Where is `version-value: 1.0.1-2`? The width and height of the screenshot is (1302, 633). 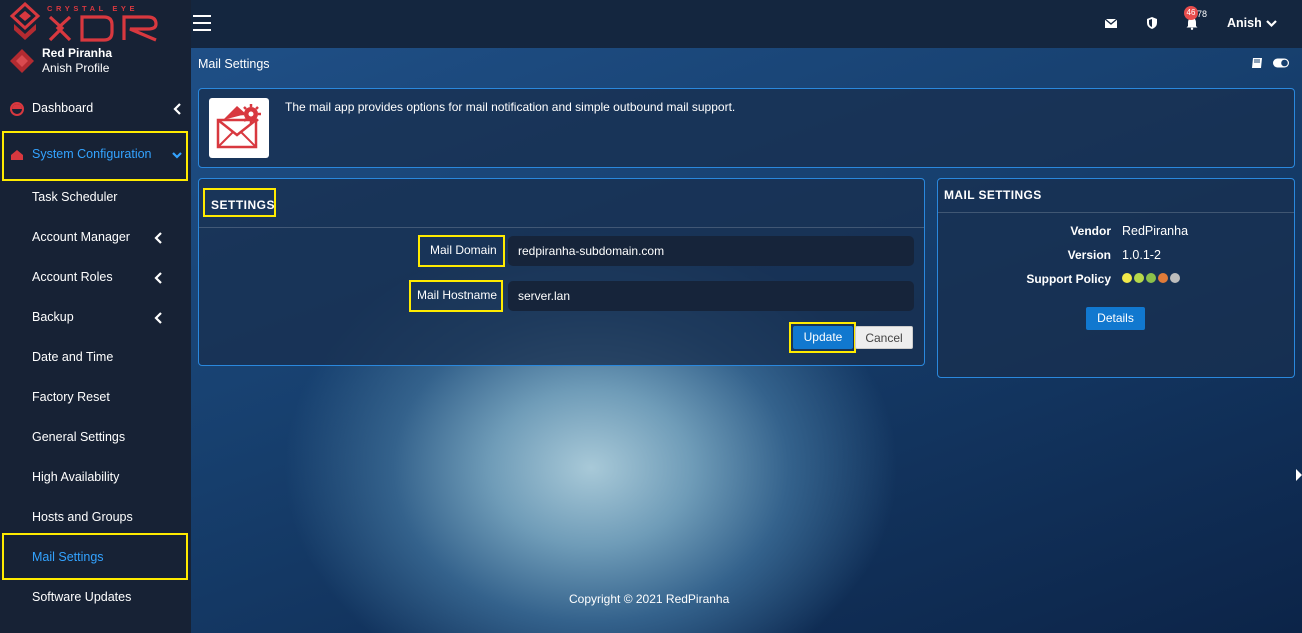 version-value: 1.0.1-2 is located at coordinates (1141, 255).